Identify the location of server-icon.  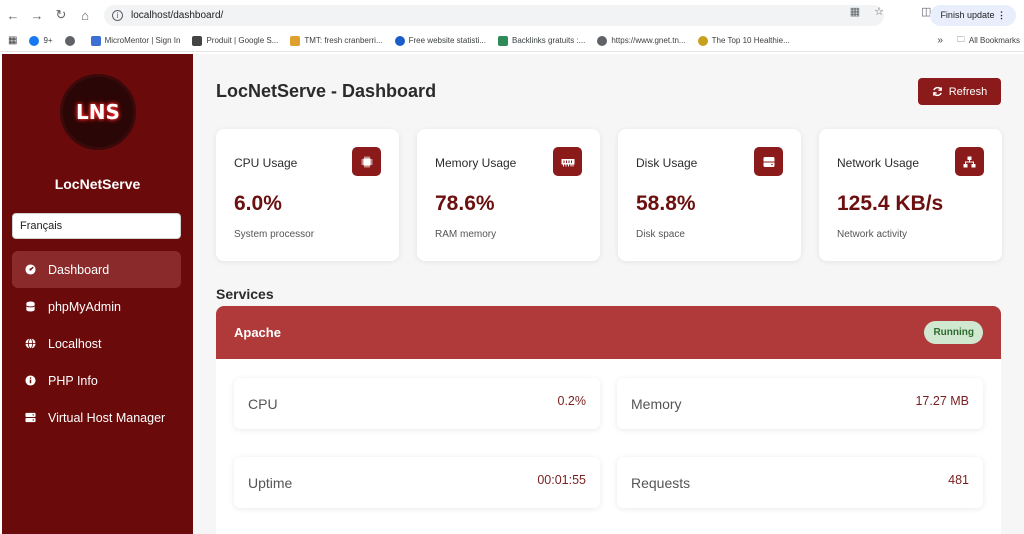
(30, 417).